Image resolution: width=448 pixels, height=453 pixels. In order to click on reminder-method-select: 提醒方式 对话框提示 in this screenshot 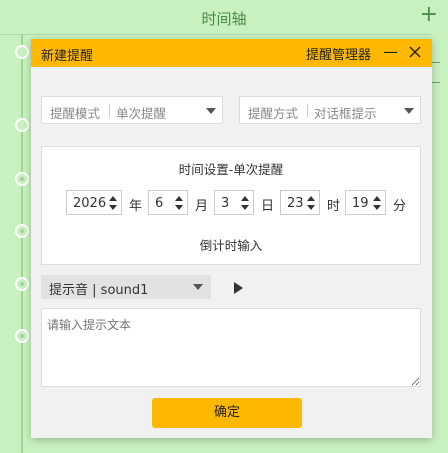, I will do `click(330, 110)`.